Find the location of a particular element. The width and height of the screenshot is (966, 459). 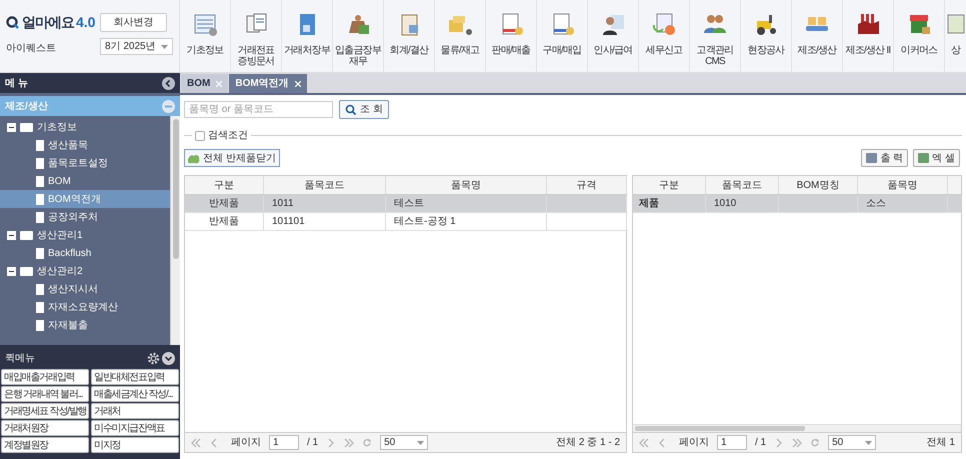

tree-item: 품목로트설정 is located at coordinates (85, 163).